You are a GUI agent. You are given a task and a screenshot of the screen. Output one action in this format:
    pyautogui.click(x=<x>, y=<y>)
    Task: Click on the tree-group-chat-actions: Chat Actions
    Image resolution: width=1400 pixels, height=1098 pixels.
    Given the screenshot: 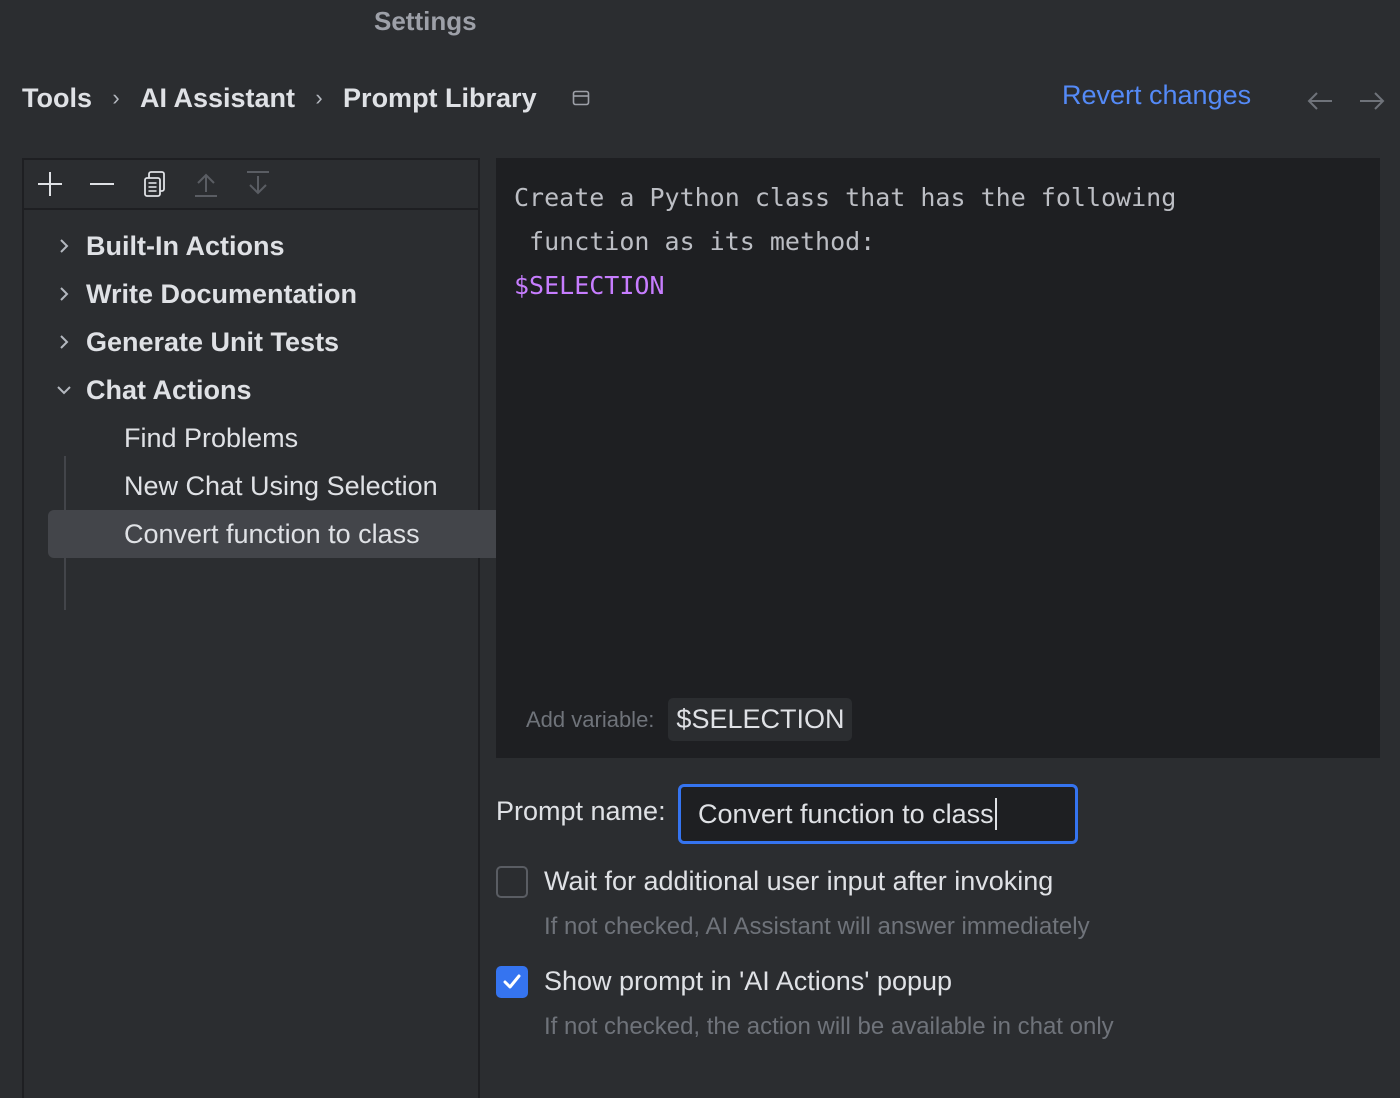 What is the action you would take?
    pyautogui.click(x=251, y=390)
    